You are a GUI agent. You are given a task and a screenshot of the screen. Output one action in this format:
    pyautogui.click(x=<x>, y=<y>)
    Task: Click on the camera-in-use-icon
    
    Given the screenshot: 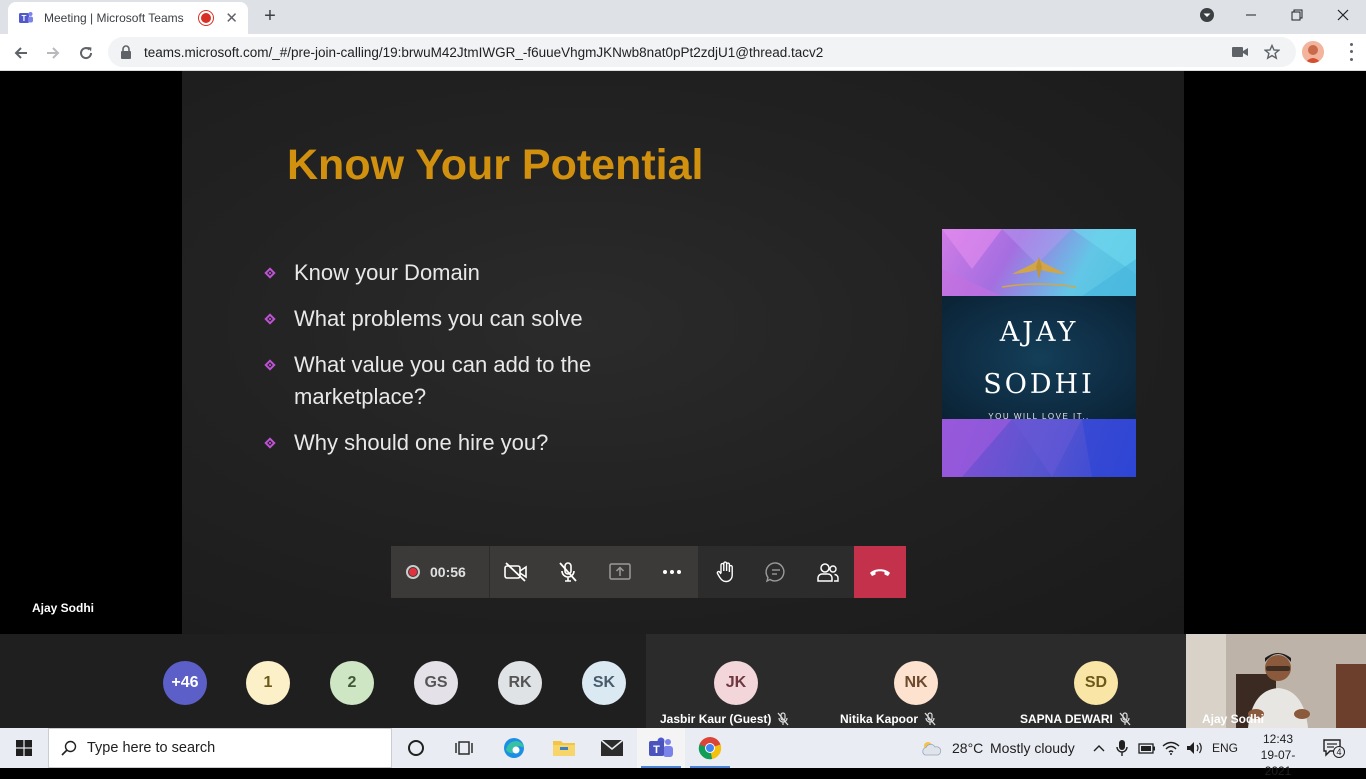 What is the action you would take?
    pyautogui.click(x=1240, y=52)
    